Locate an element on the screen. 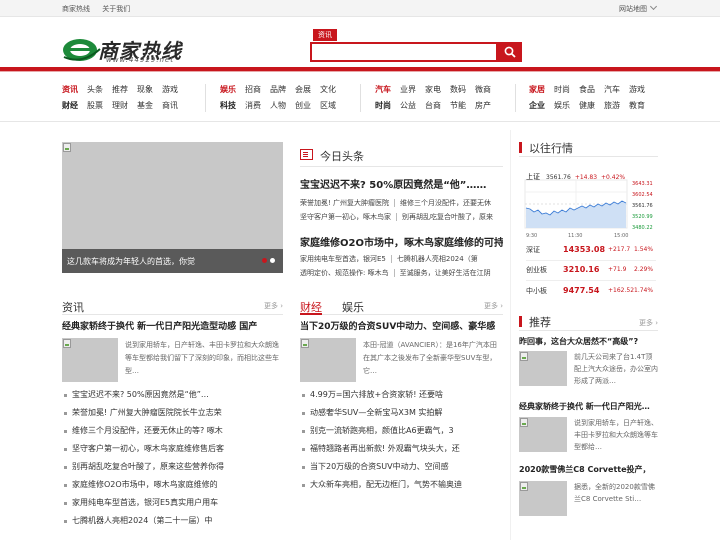  market-change: +162.52 is located at coordinates (621, 290).